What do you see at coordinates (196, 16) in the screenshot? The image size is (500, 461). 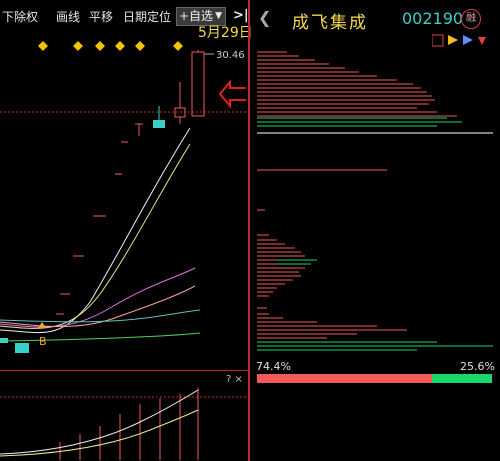 I see `watchlist-select-label: +自选` at bounding box center [196, 16].